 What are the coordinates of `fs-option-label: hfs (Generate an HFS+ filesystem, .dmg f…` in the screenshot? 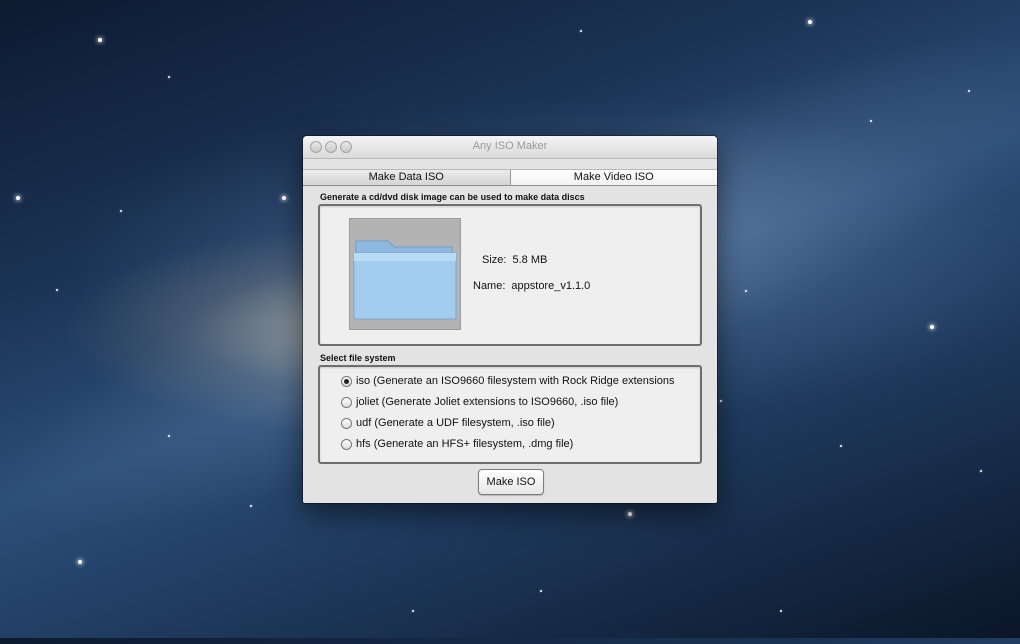 It's located at (465, 444).